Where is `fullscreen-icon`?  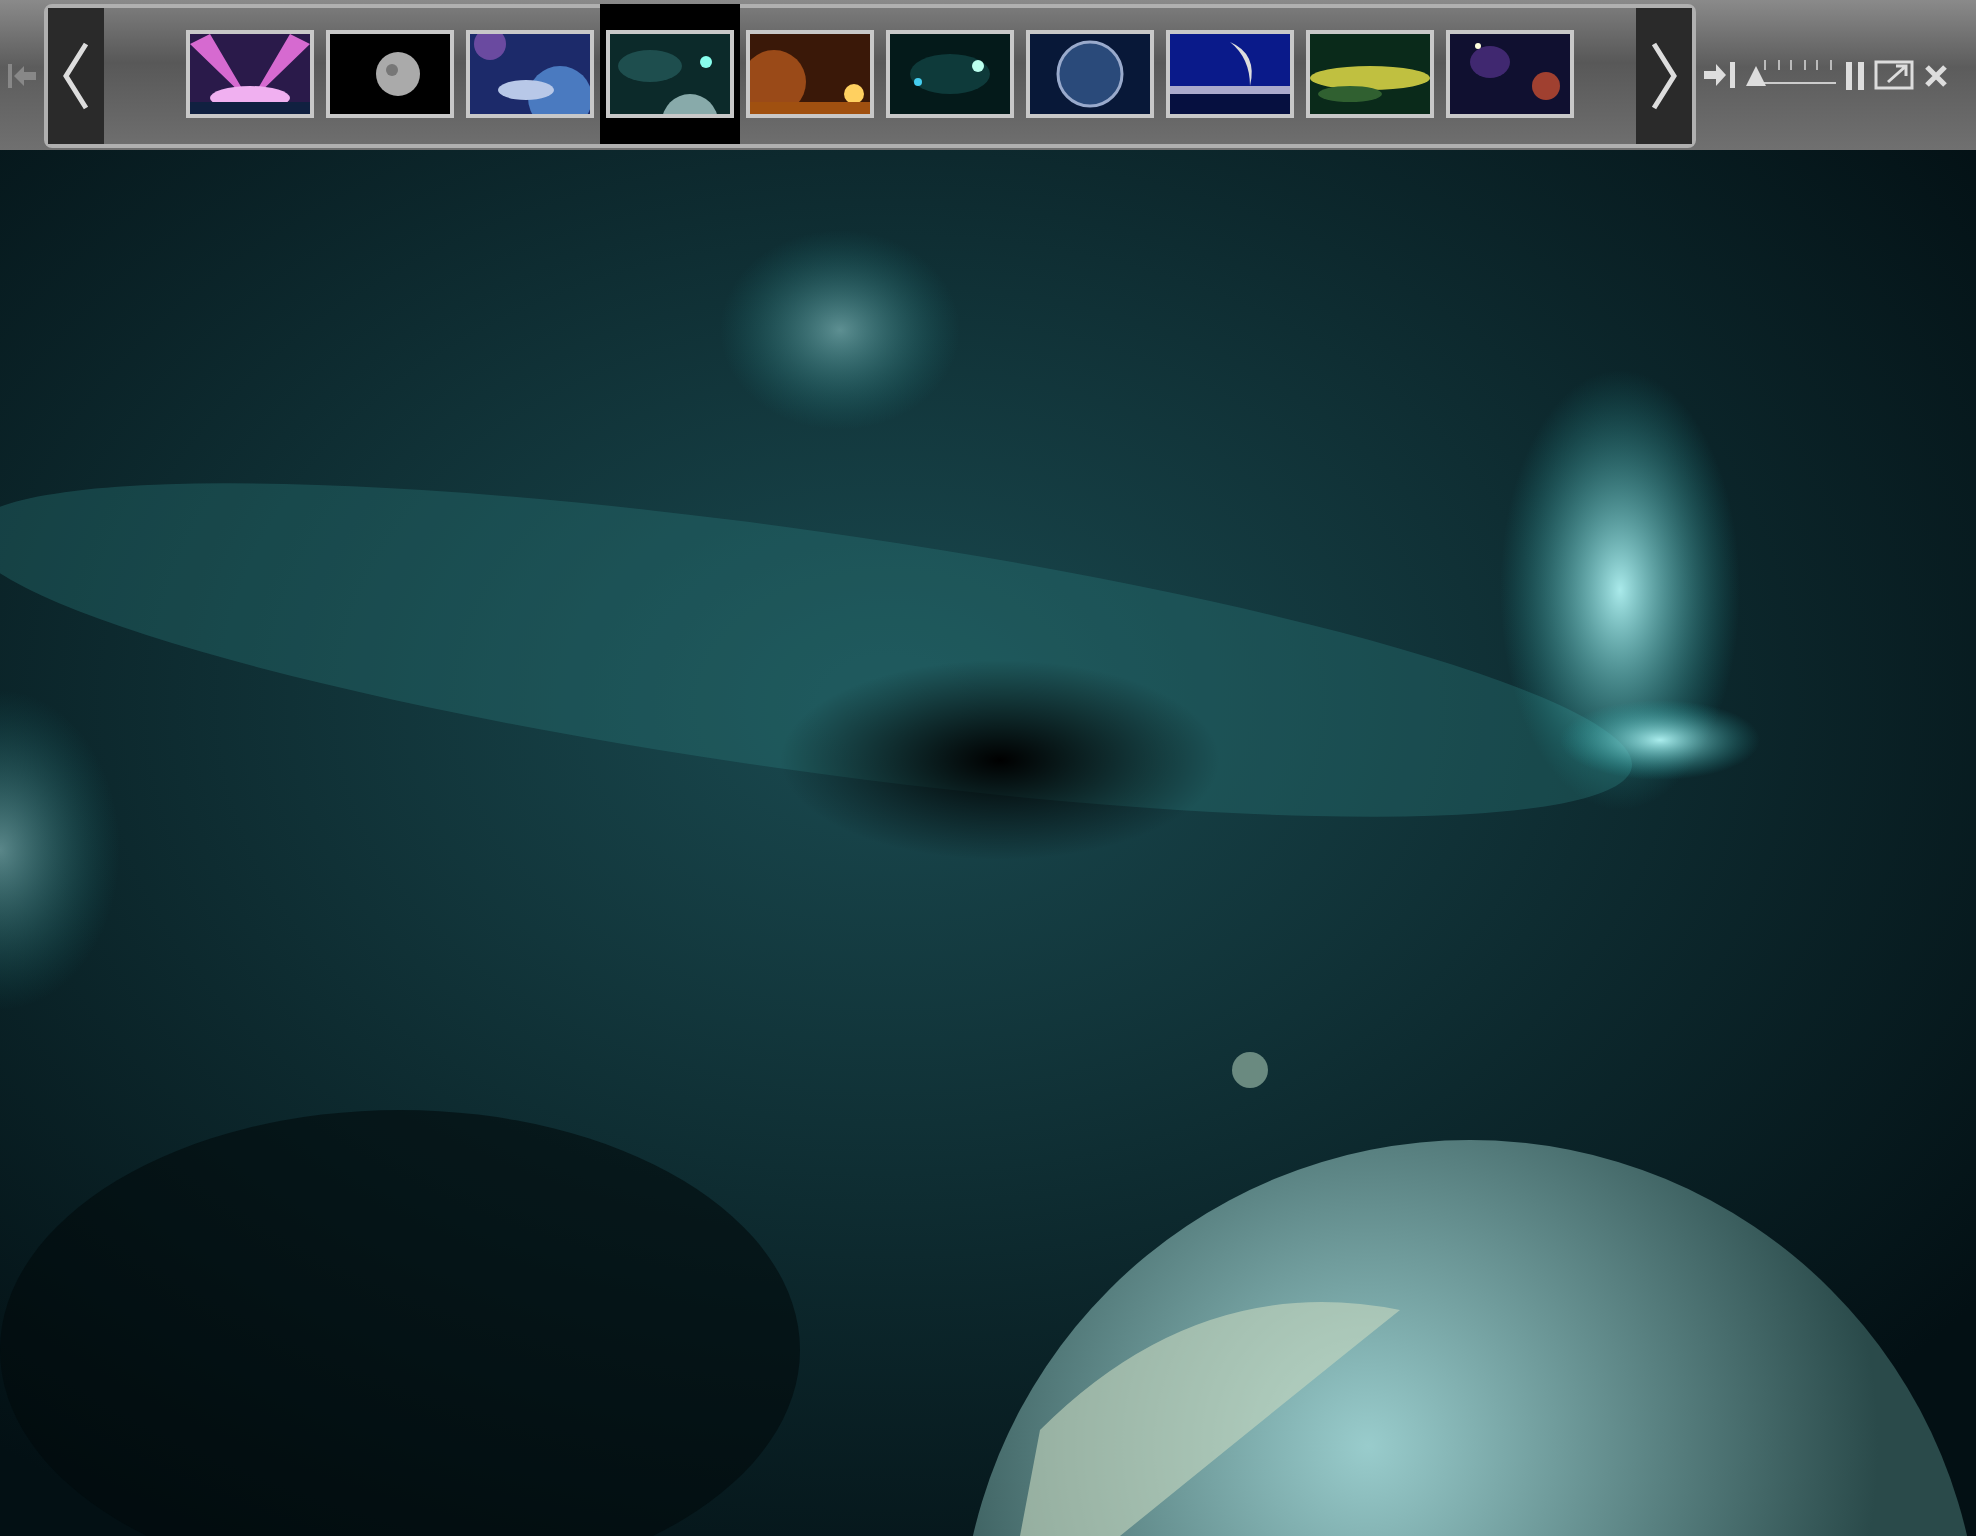 fullscreen-icon is located at coordinates (1894, 75).